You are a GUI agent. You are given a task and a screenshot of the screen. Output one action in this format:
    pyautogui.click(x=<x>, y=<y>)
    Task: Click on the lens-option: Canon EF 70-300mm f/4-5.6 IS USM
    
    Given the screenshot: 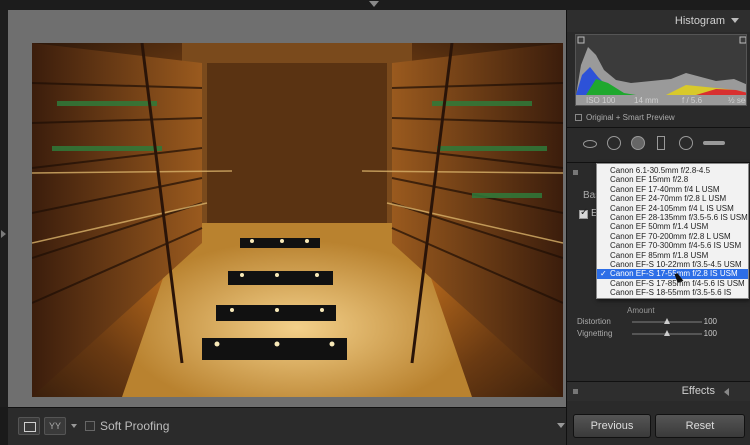 What is the action you would take?
    pyautogui.click(x=672, y=245)
    